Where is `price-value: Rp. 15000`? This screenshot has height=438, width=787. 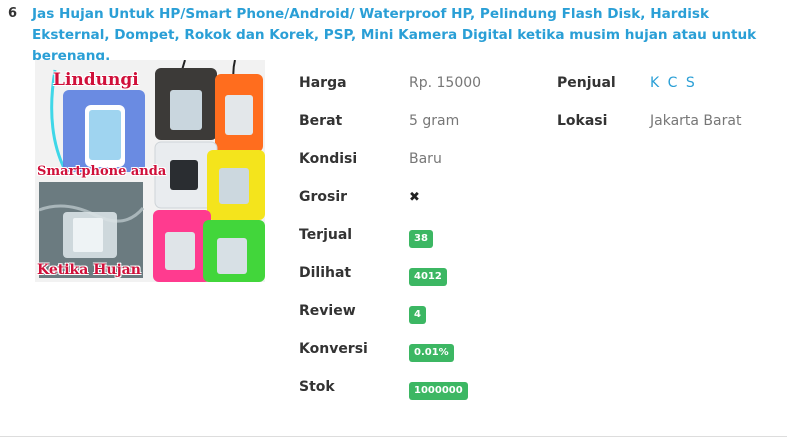 price-value: Rp. 15000 is located at coordinates (445, 83).